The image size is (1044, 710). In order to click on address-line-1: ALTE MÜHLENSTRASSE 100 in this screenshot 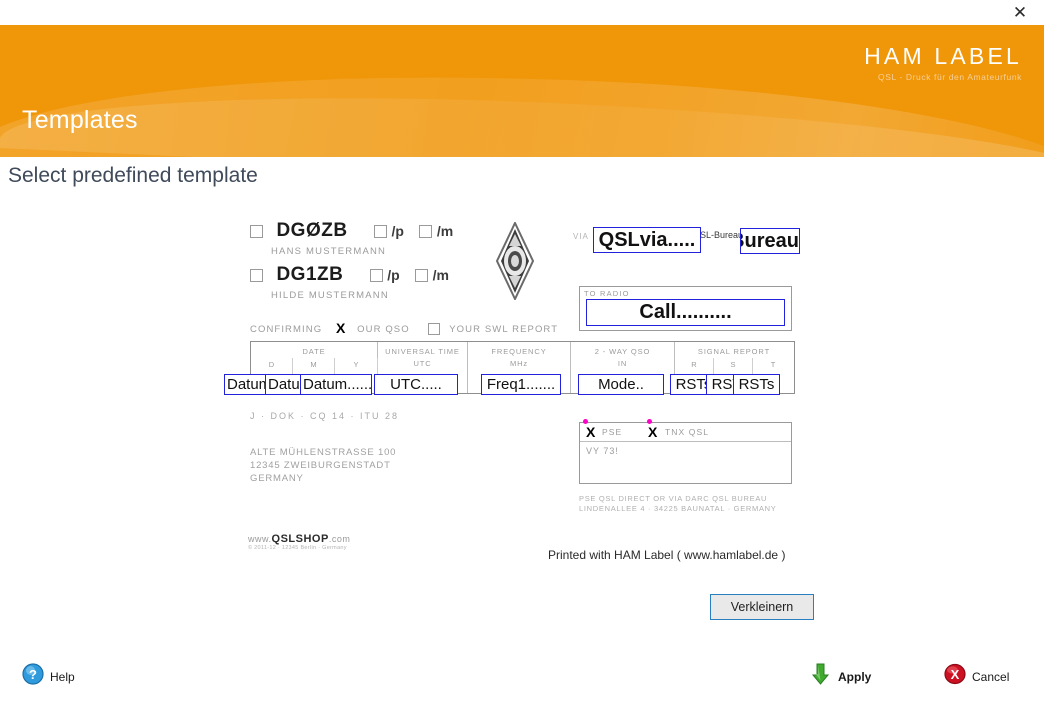, I will do `click(323, 452)`.